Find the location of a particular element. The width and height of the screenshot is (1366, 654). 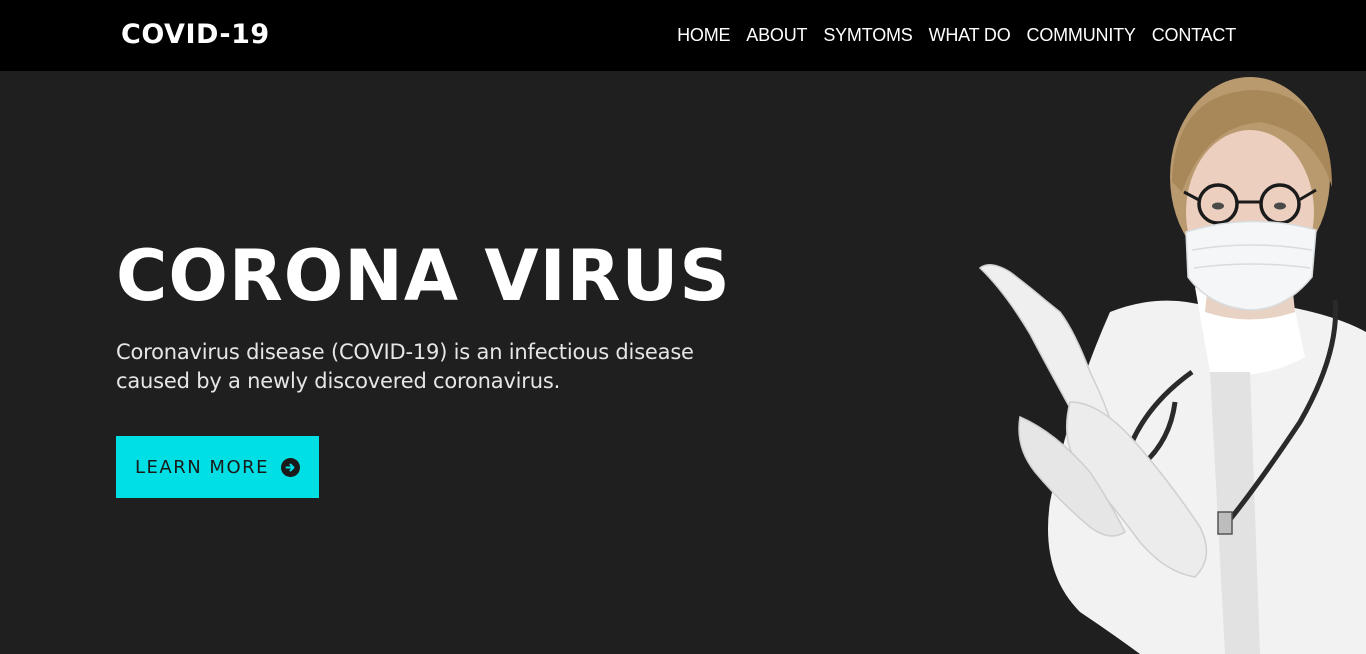

nav-symptoms: SYMTOMS is located at coordinates (867, 35).